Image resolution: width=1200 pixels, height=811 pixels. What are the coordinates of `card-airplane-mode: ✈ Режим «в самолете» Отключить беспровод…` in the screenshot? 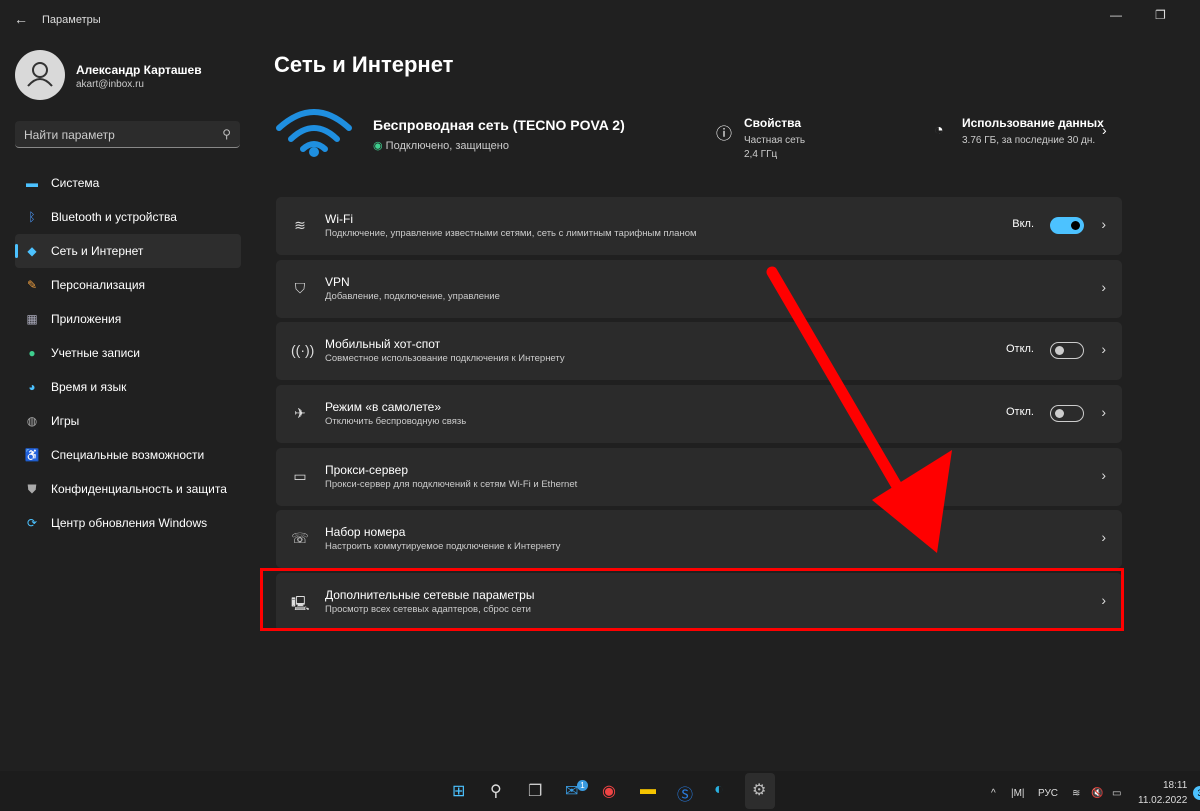 It's located at (699, 414).